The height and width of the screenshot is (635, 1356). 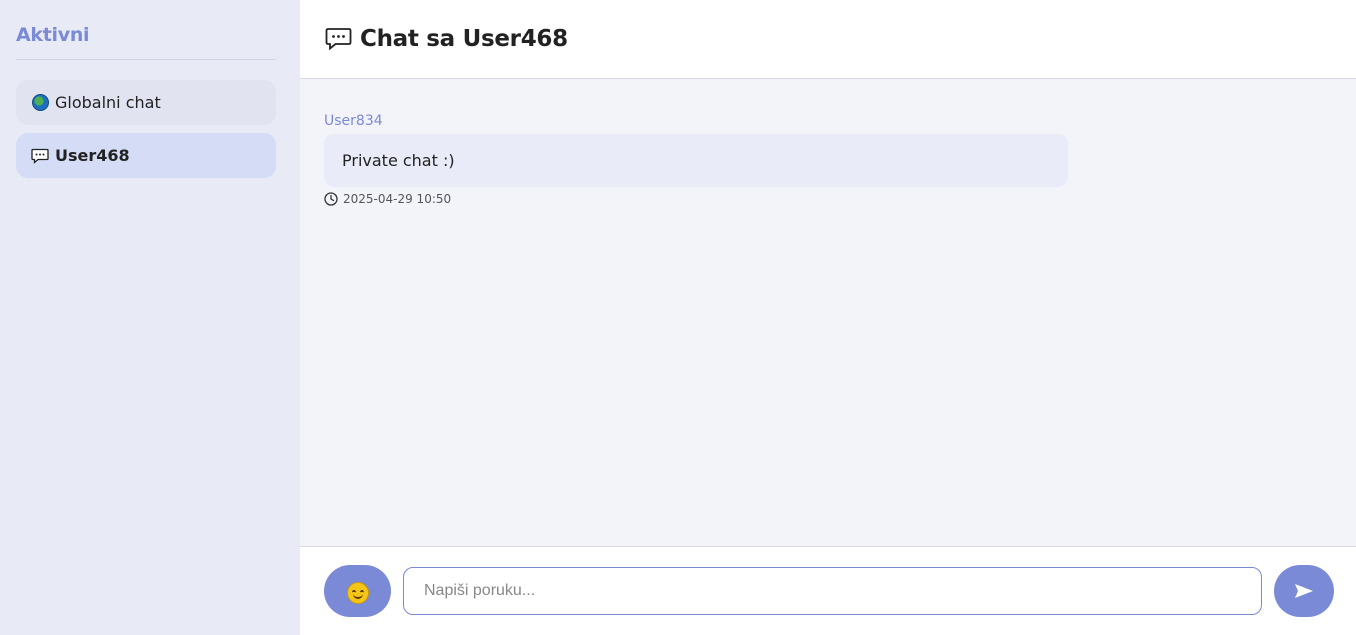 I want to click on send-button, so click(x=1304, y=591).